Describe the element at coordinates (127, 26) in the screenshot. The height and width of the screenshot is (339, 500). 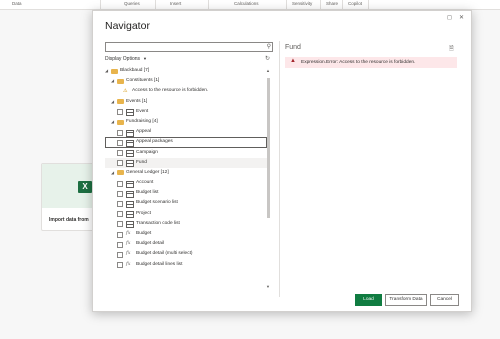
I see `dialog-title: Navigator` at that location.